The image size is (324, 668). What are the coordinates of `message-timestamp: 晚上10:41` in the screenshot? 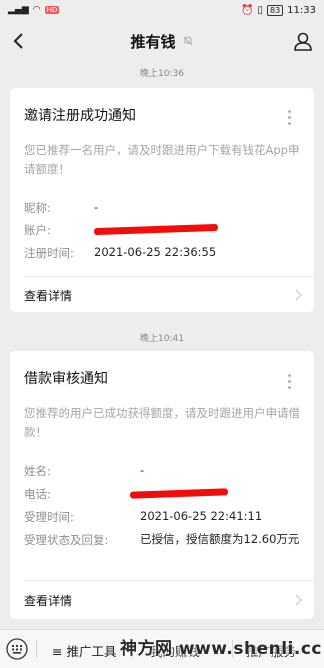 It's located at (162, 339).